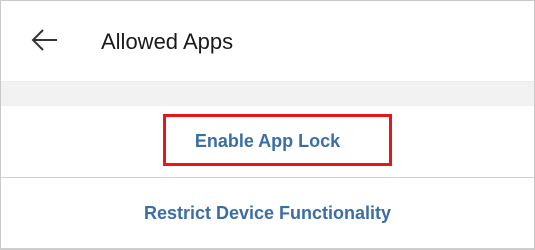 The height and width of the screenshot is (250, 535). What do you see at coordinates (45, 40) in the screenshot?
I see `arrow-left-icon` at bounding box center [45, 40].